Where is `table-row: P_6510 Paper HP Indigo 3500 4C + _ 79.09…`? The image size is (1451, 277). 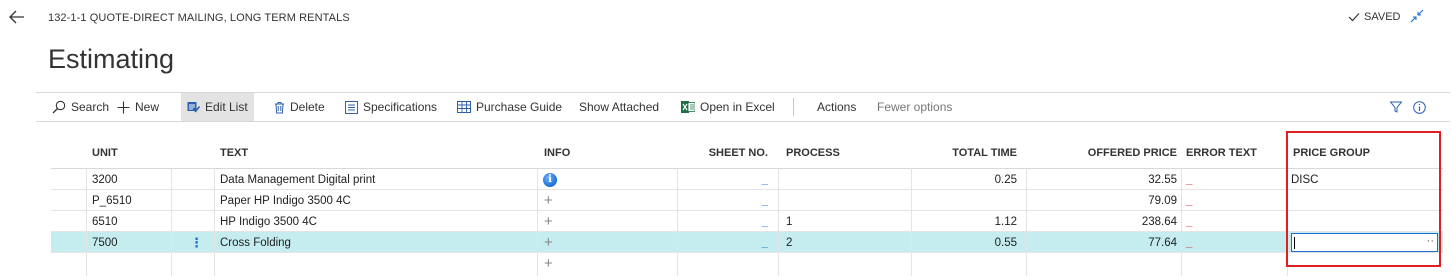
table-row: P_6510 Paper HP Indigo 3500 4C + _ 79.09… is located at coordinates (747, 200).